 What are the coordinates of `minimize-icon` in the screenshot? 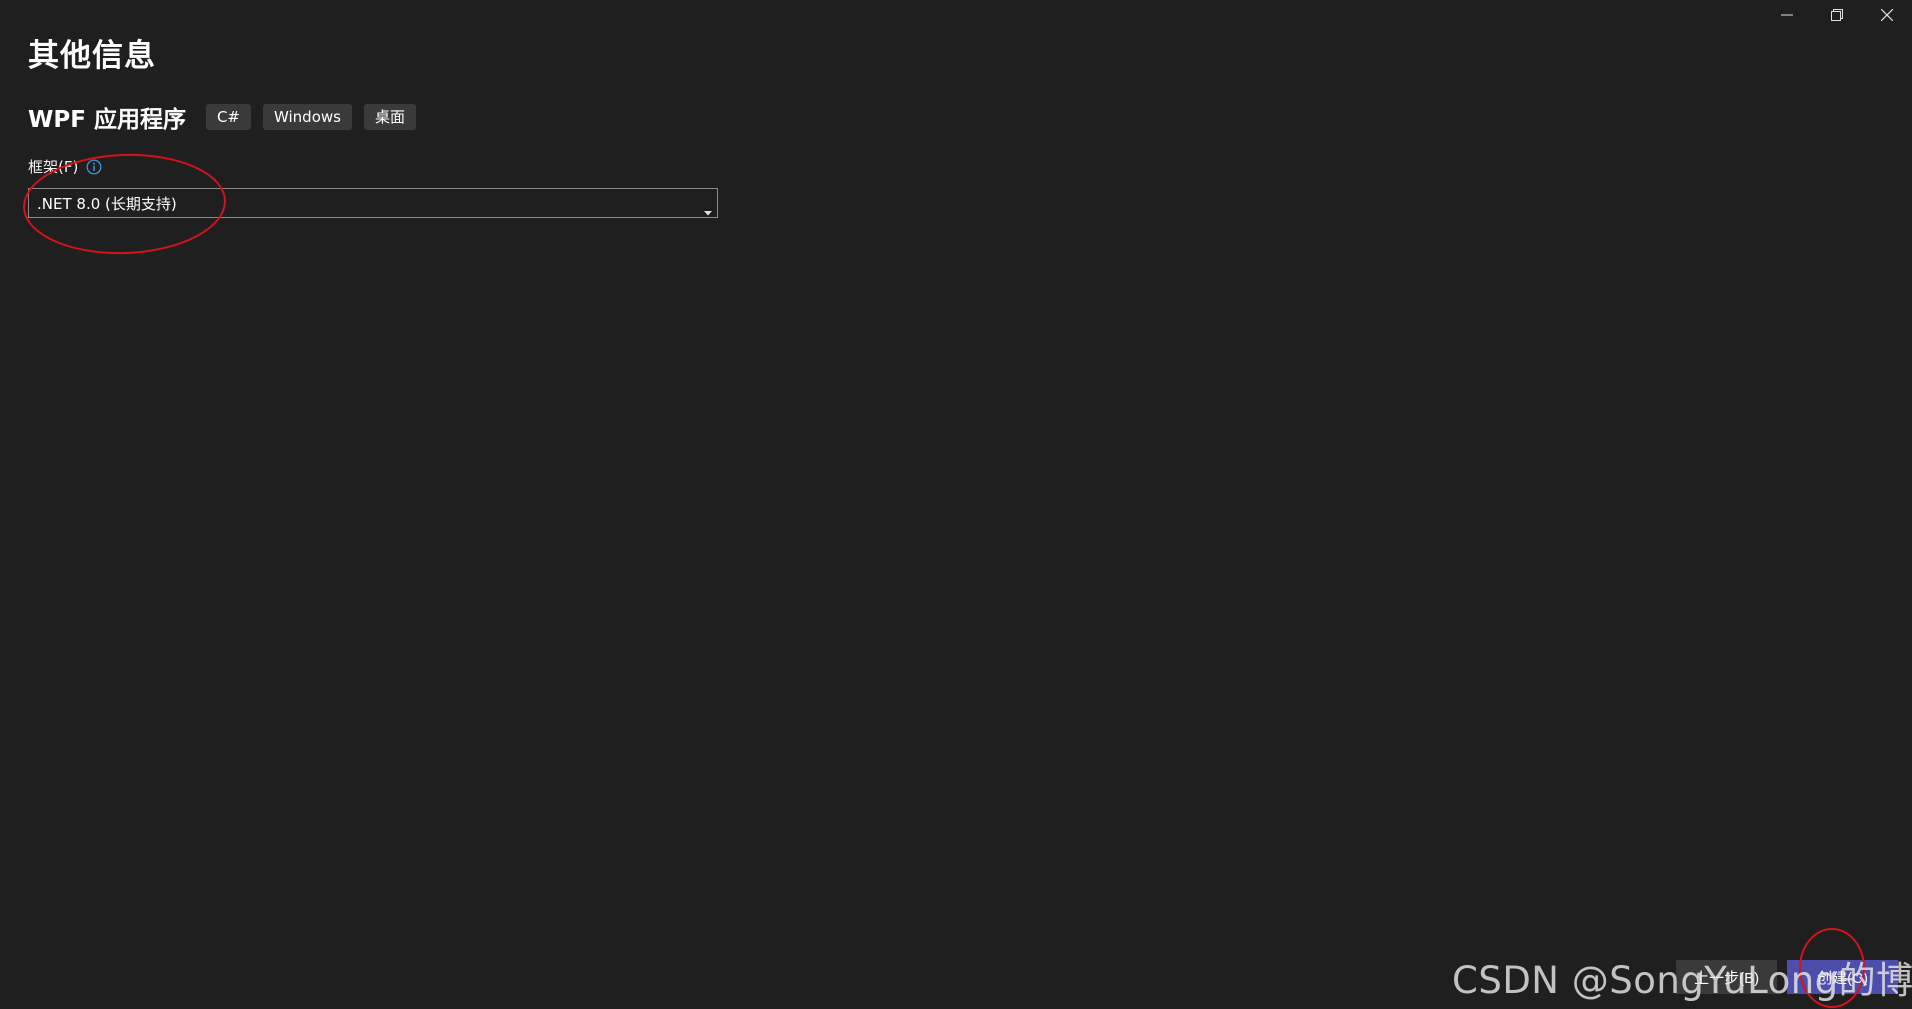 It's located at (1787, 15).